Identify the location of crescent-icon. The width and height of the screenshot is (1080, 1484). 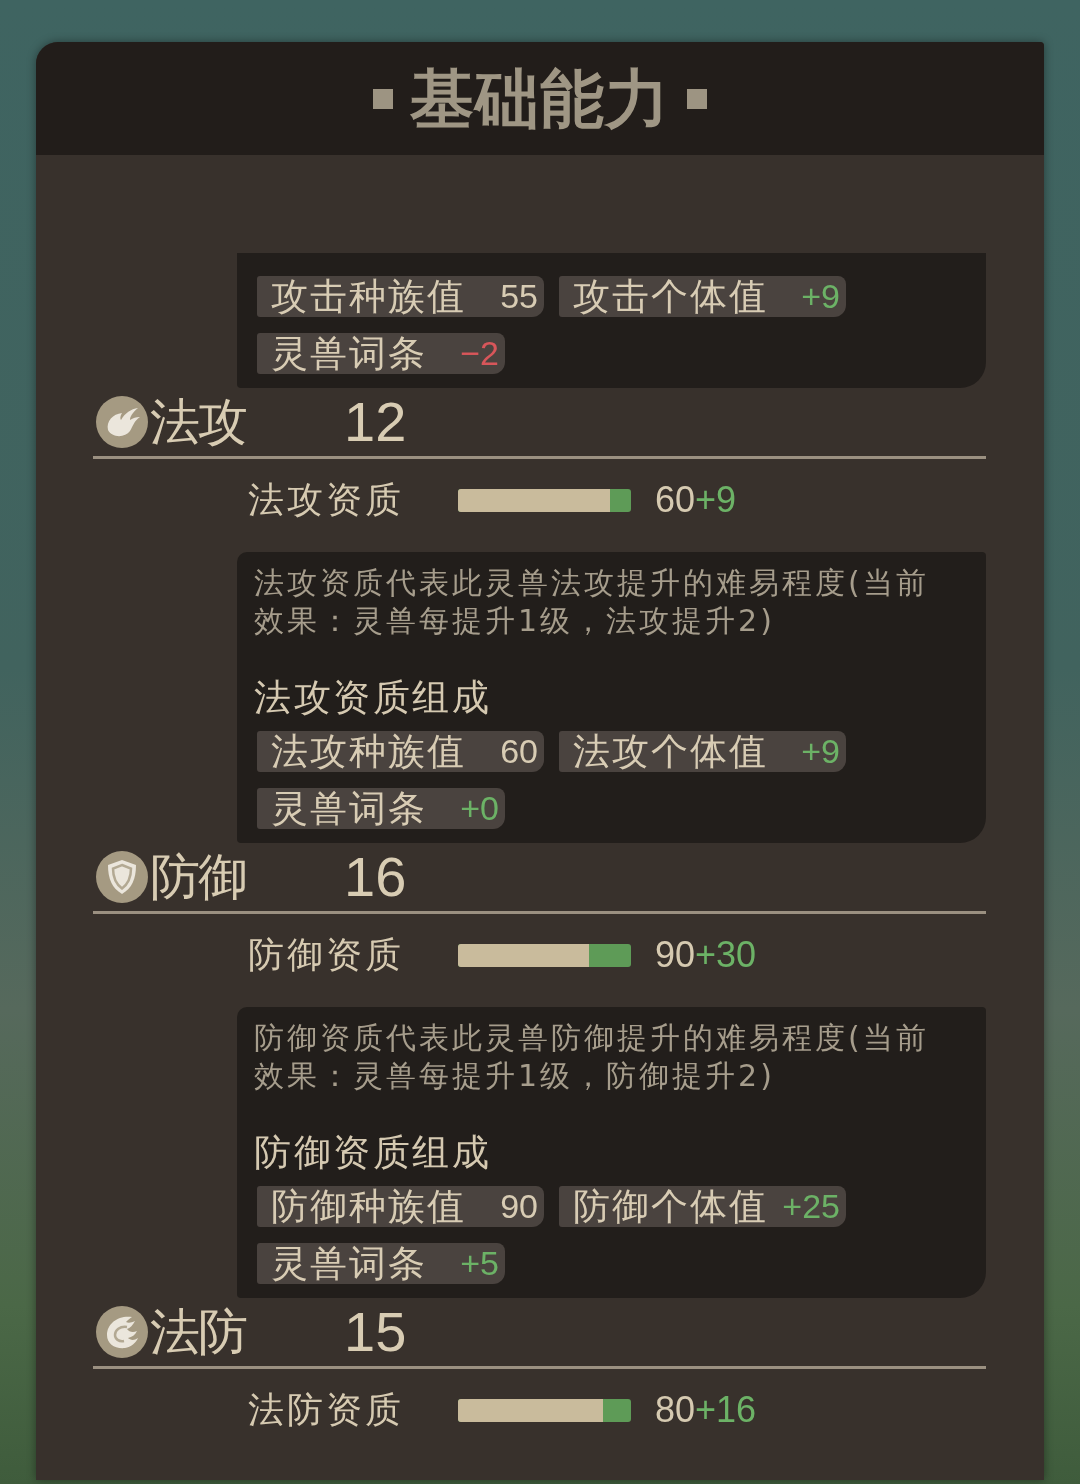
(122, 1332).